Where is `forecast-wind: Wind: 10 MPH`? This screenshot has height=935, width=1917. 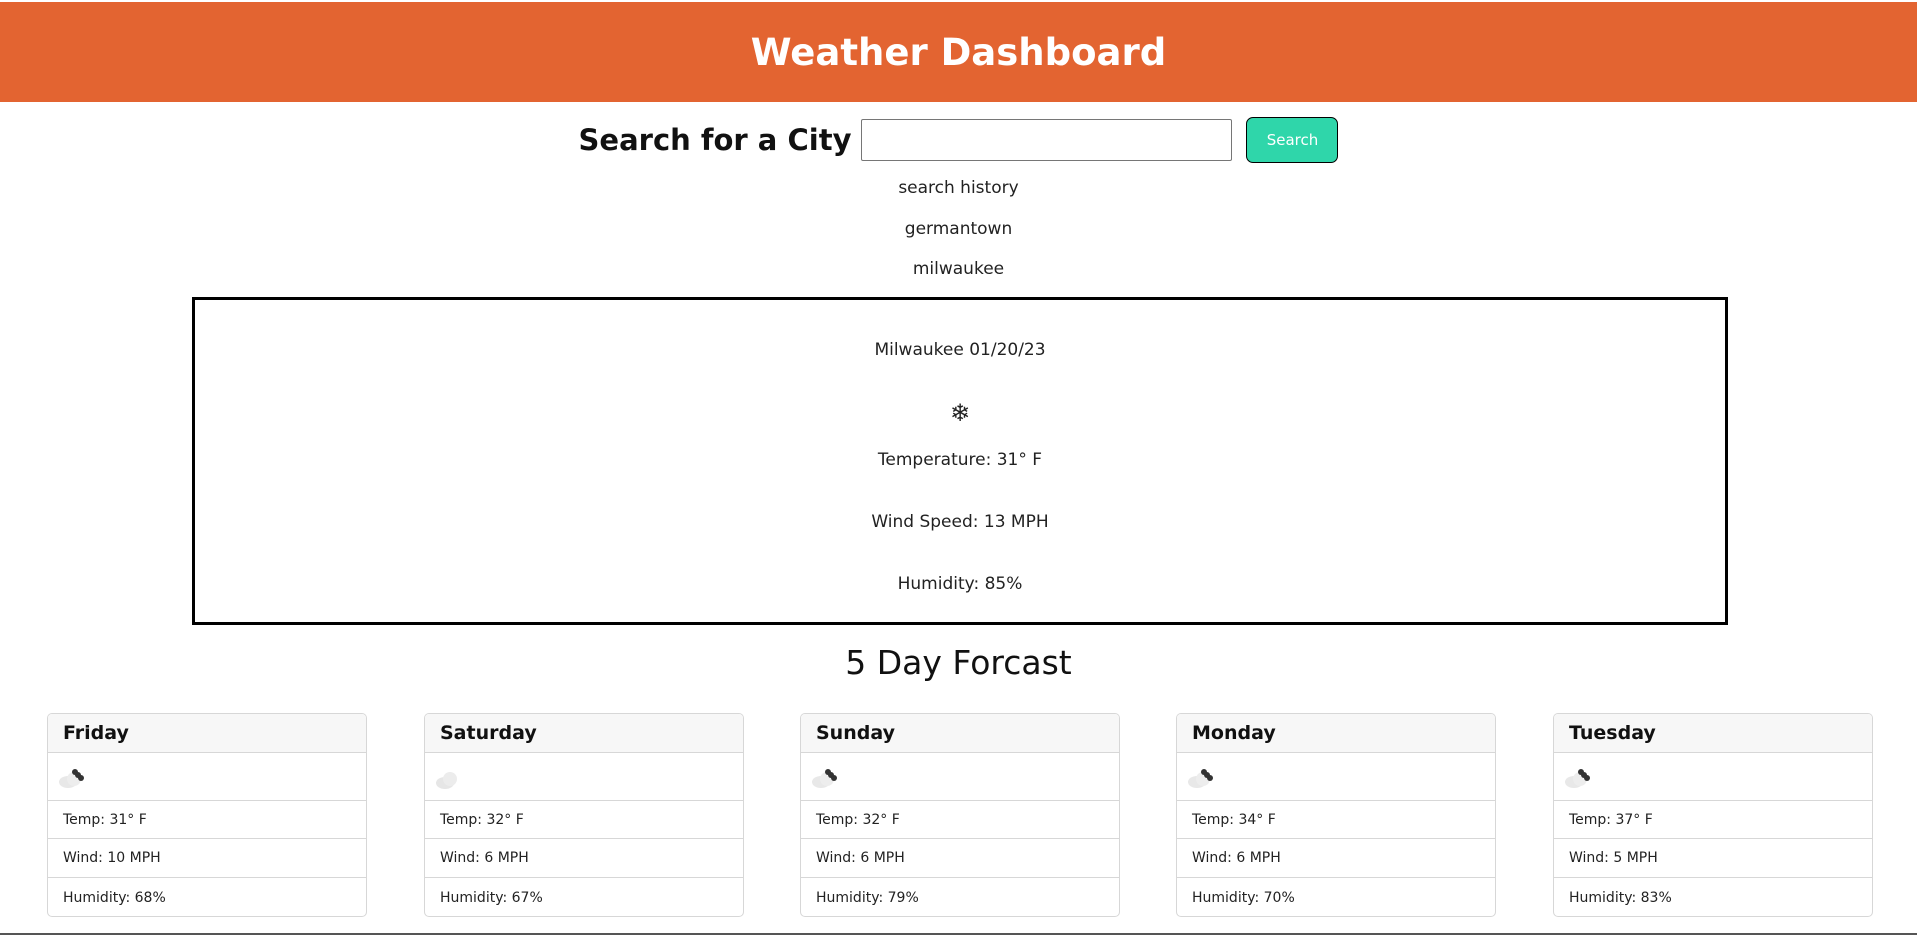 forecast-wind: Wind: 10 MPH is located at coordinates (207, 858).